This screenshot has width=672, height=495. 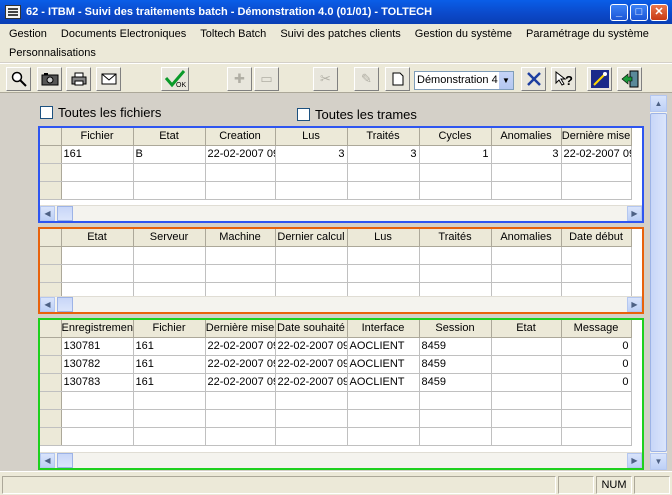 What do you see at coordinates (18, 79) in the screenshot?
I see `search-icon` at bounding box center [18, 79].